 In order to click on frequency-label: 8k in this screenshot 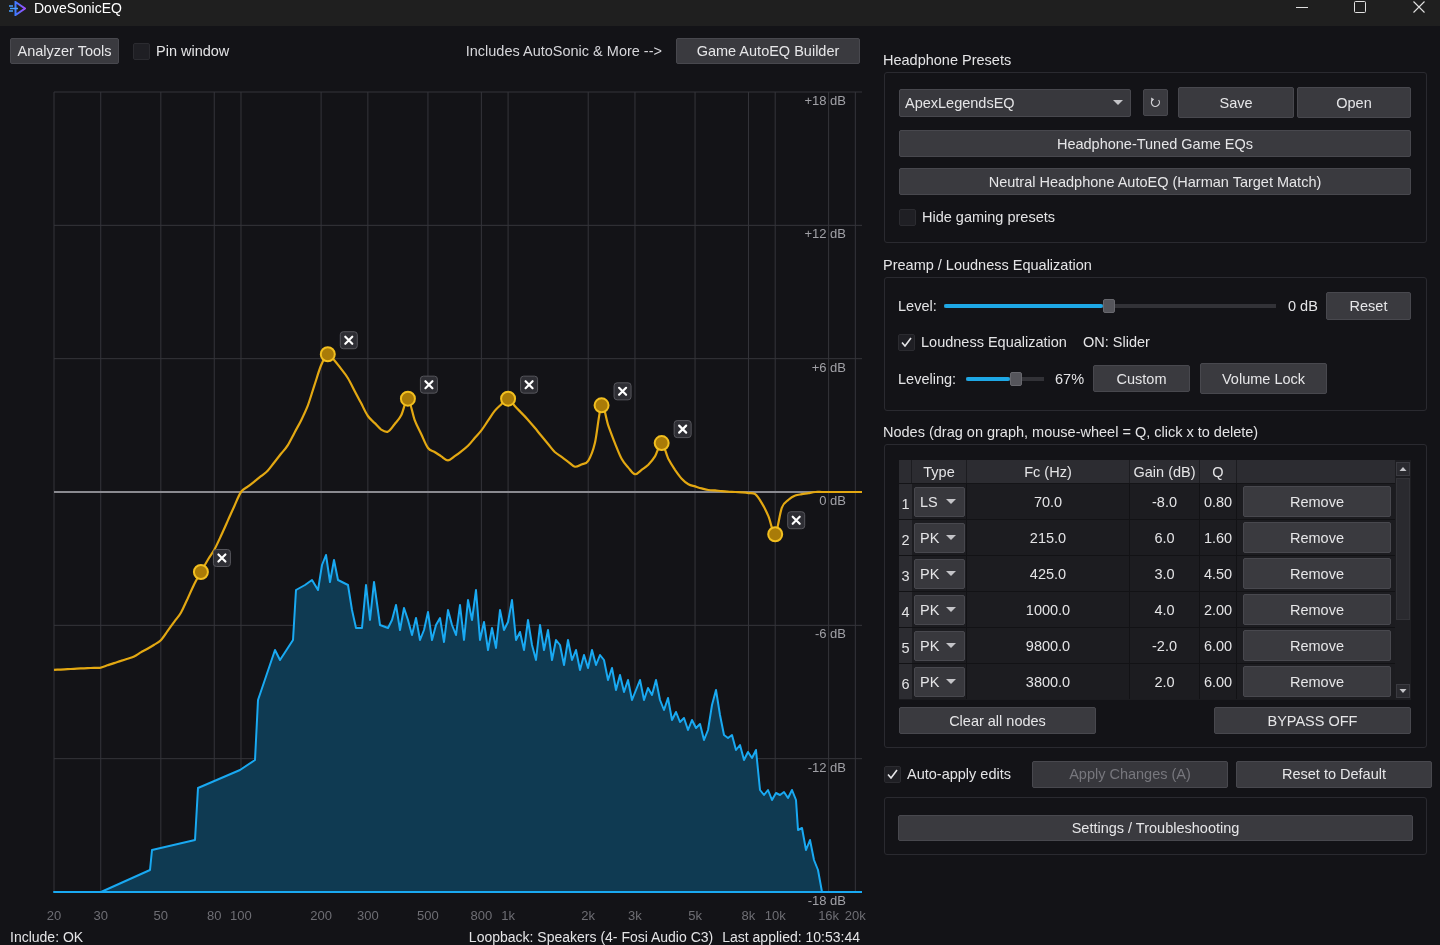, I will do `click(748, 916)`.